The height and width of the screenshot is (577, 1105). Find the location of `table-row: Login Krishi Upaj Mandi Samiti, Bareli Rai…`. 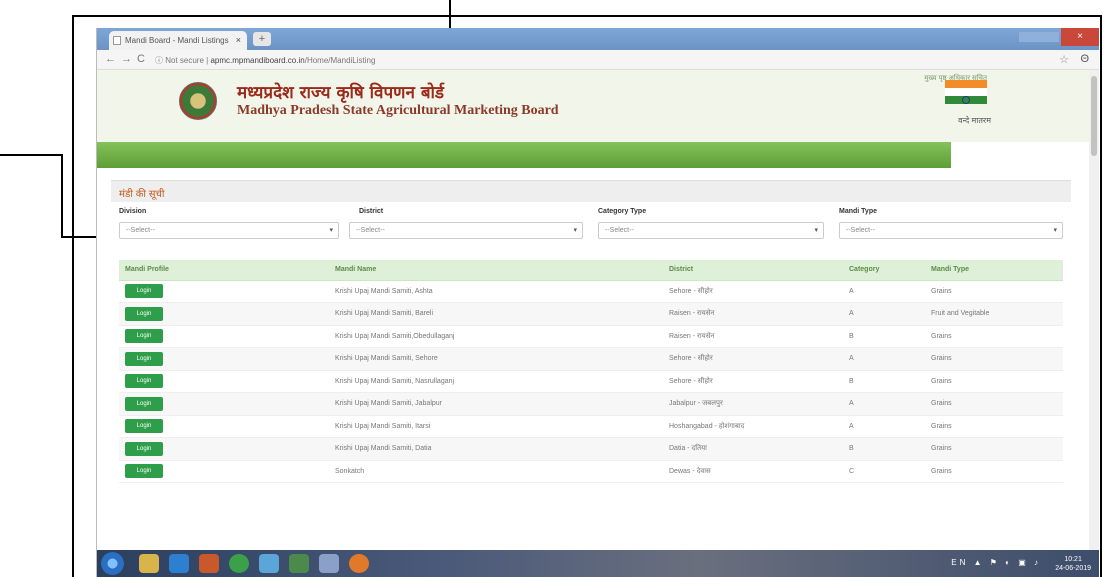

table-row: Login Krishi Upaj Mandi Samiti, Bareli Rai… is located at coordinates (591, 314).